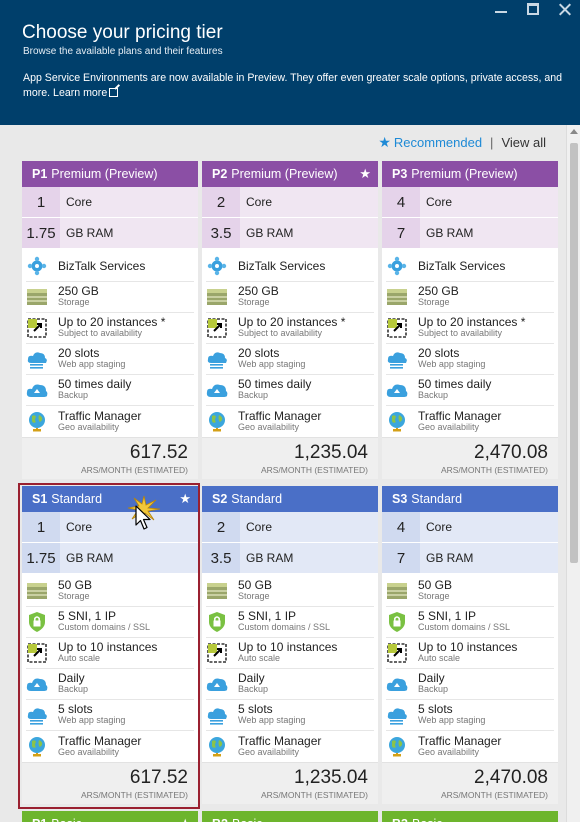 The width and height of the screenshot is (580, 822). I want to click on card-header: S2 Standard, so click(290, 499).